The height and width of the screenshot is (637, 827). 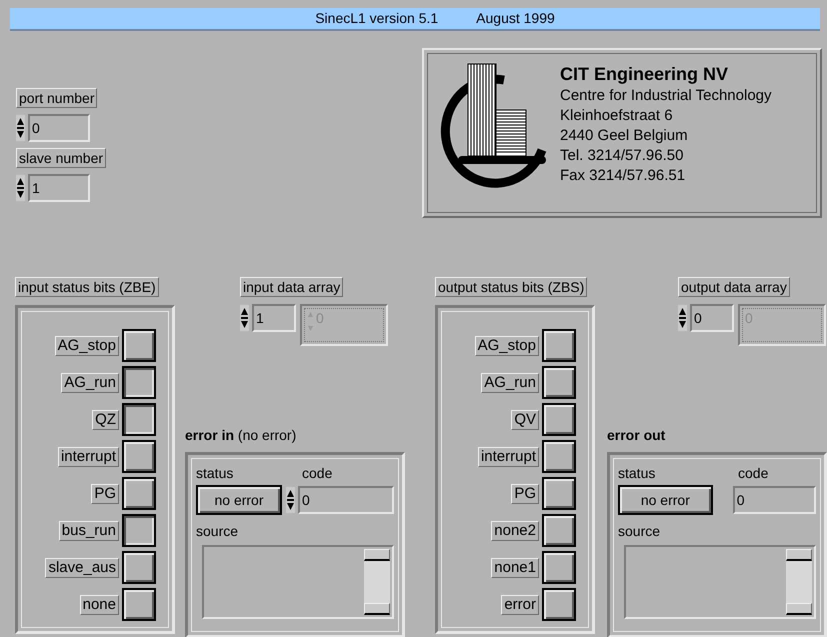 What do you see at coordinates (636, 435) in the screenshot?
I see `cluster-title: error out` at bounding box center [636, 435].